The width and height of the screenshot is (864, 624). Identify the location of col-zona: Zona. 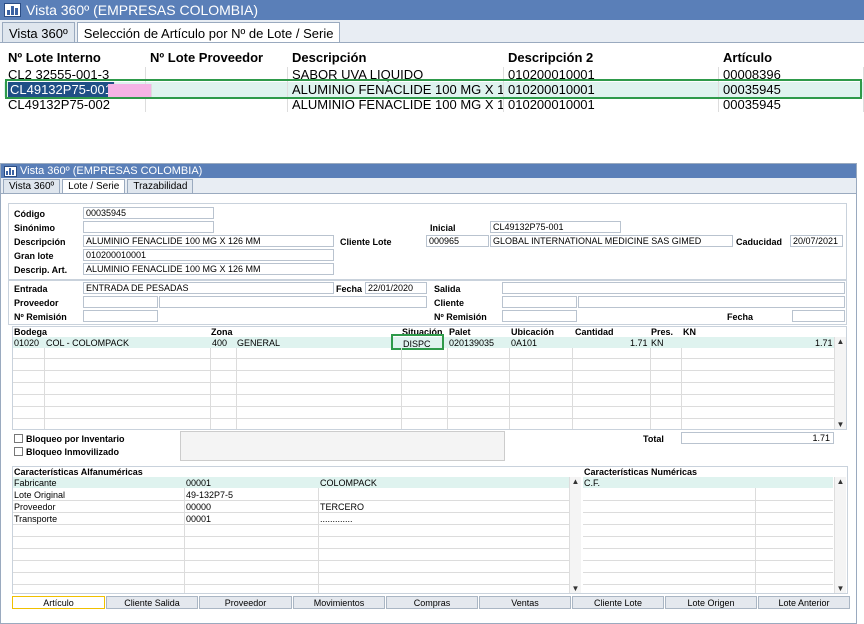
(222, 332).